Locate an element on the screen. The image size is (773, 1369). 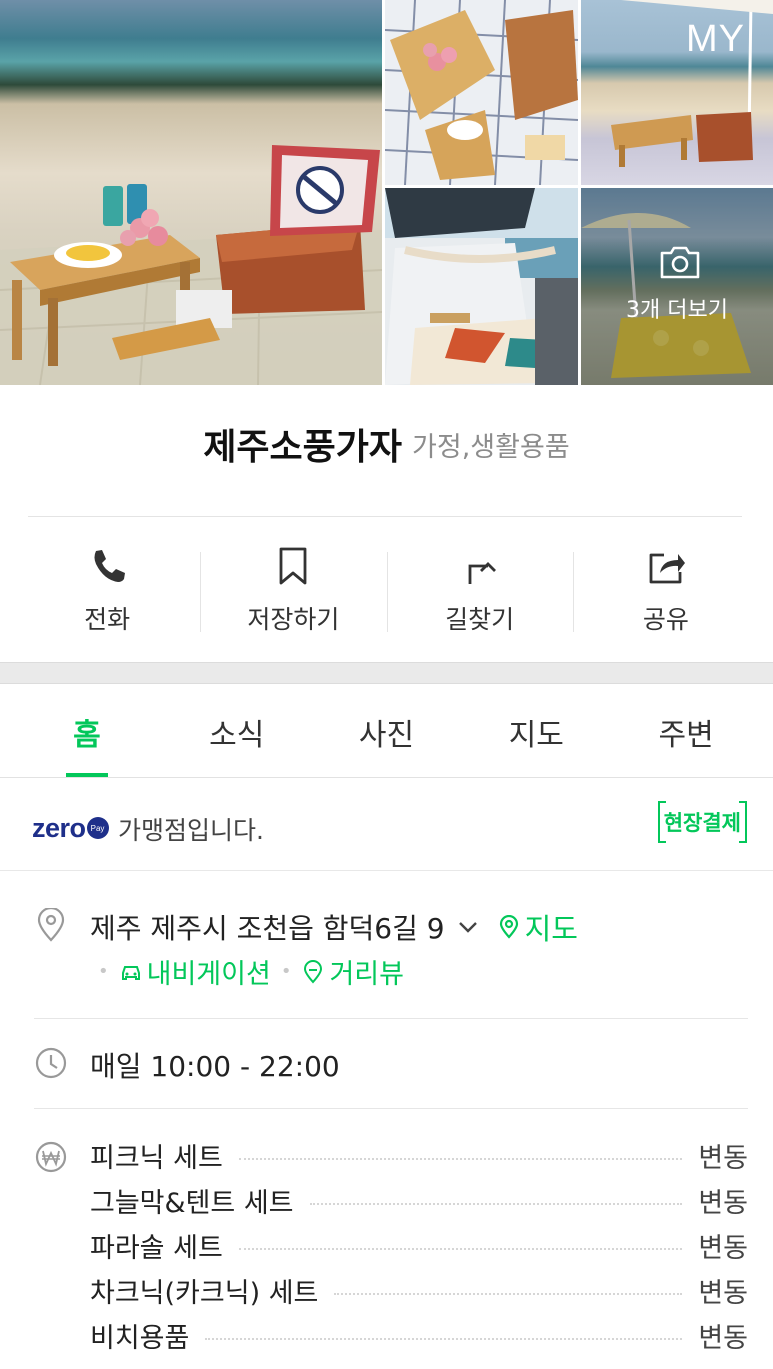
address-text: 제주 제주시 조천읍 함덕6길 9 is located at coordinates (267, 927).